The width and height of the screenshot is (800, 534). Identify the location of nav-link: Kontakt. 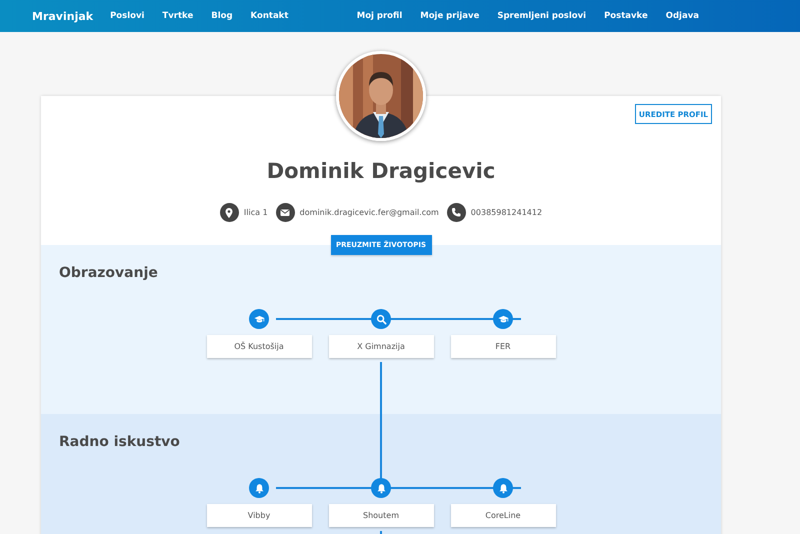
(270, 16).